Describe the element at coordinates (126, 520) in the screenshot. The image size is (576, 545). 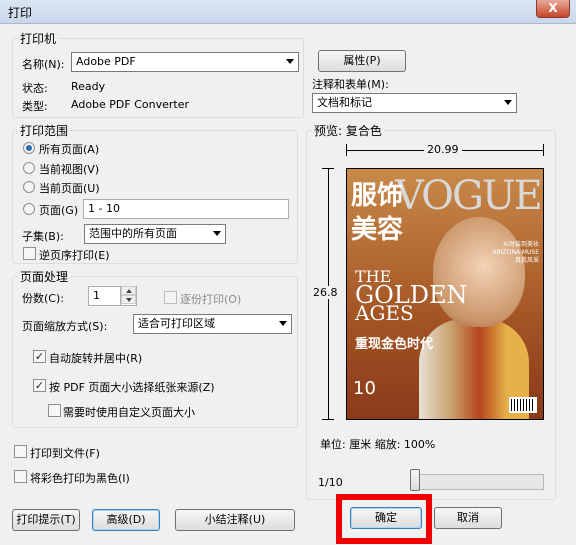
I see `advanced-button: 高级(D)` at that location.